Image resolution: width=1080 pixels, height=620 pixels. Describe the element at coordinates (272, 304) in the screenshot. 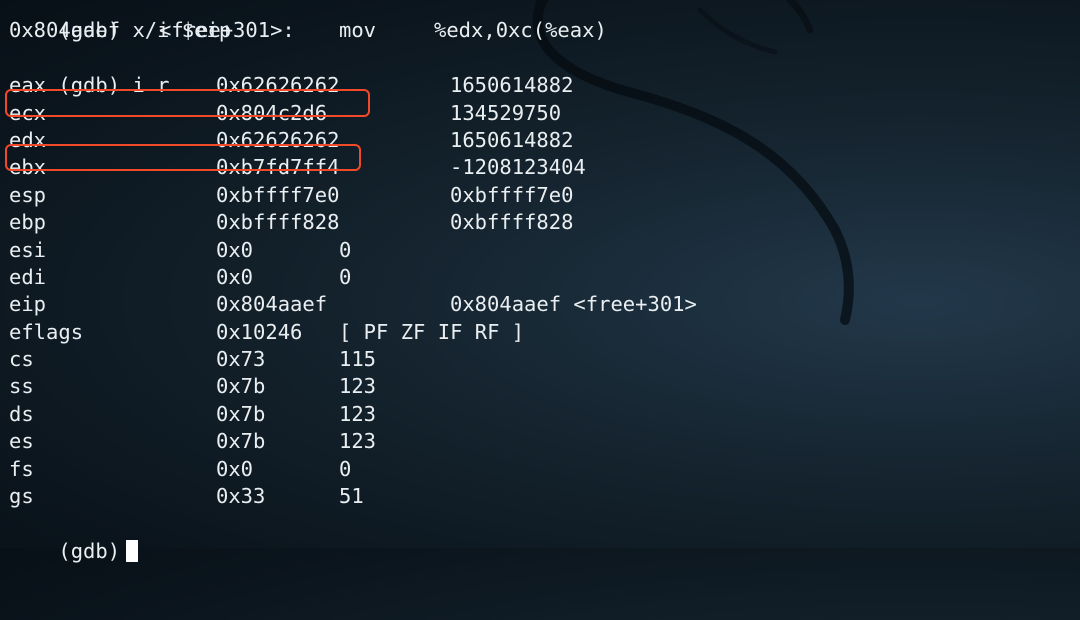

I see `register-hex: 0x804aaef` at that location.